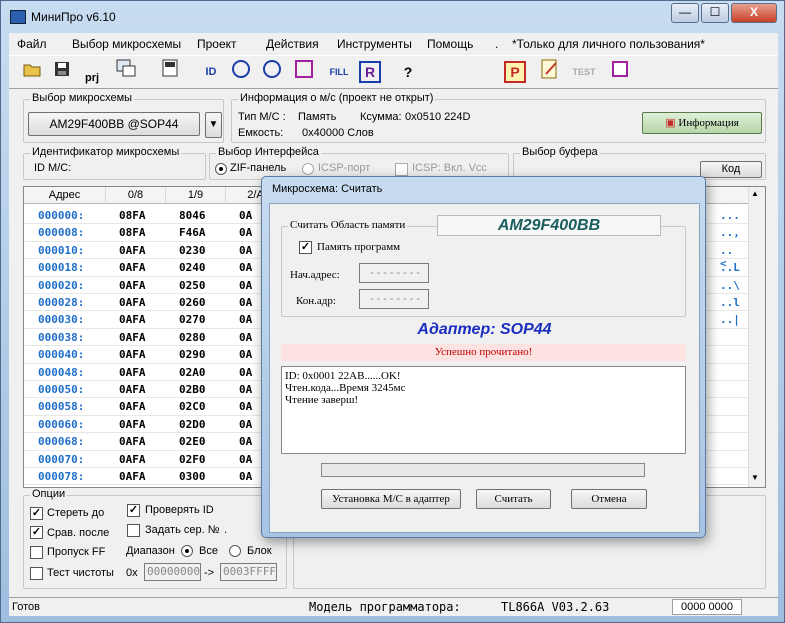 This screenshot has width=785, height=623. Describe the element at coordinates (339, 72) in the screenshot. I see `fill-icon: FILL` at that location.